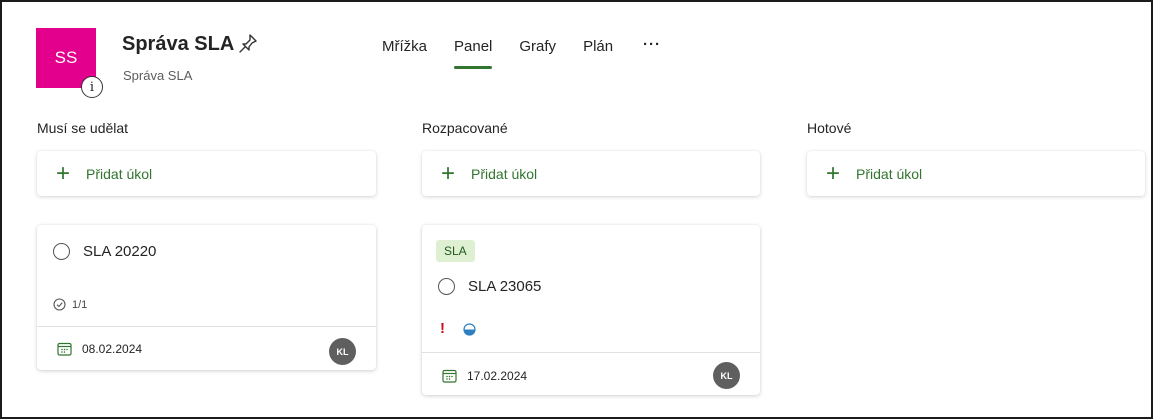  What do you see at coordinates (591, 310) in the screenshot?
I see `task-card: SLA SLA 23065 ! 17.02.2024 KL` at bounding box center [591, 310].